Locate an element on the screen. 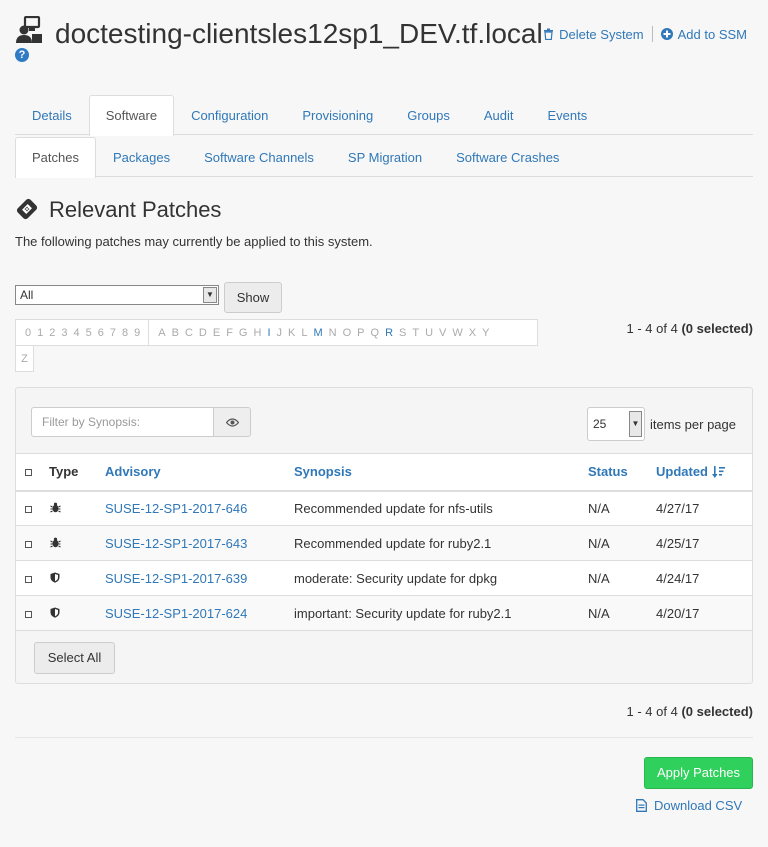  row-synopsis: moderate: Security update for dpkg is located at coordinates (441, 578).